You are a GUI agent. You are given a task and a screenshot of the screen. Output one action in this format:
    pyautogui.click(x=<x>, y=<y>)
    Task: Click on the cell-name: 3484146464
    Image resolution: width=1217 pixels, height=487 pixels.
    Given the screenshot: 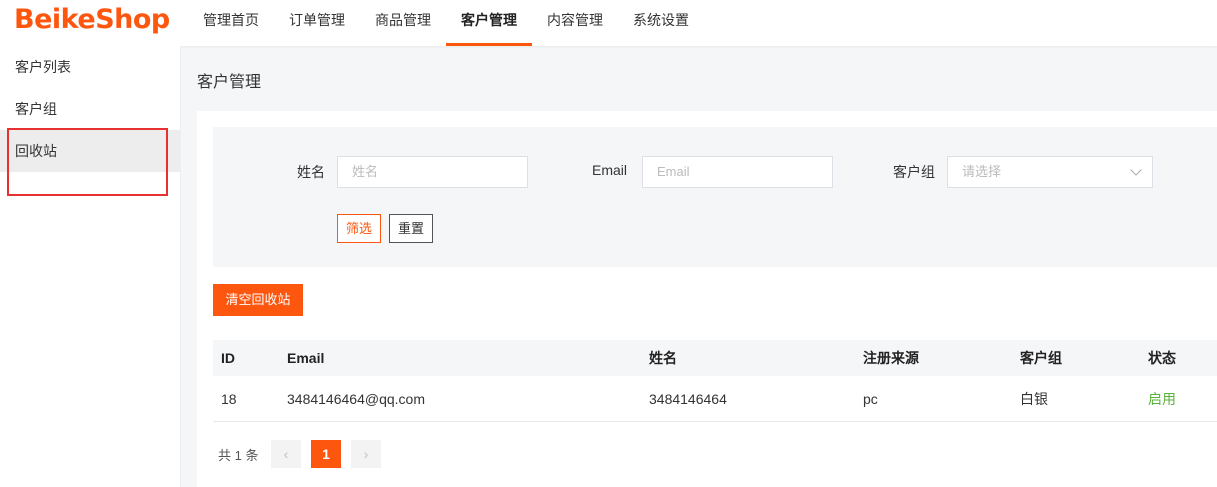 What is the action you would take?
    pyautogui.click(x=688, y=399)
    